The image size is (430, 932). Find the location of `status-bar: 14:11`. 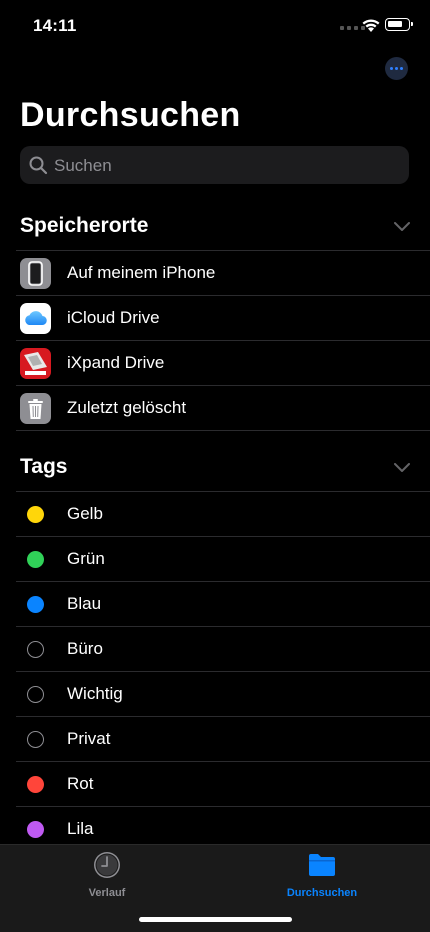

status-bar: 14:11 is located at coordinates (215, 25).